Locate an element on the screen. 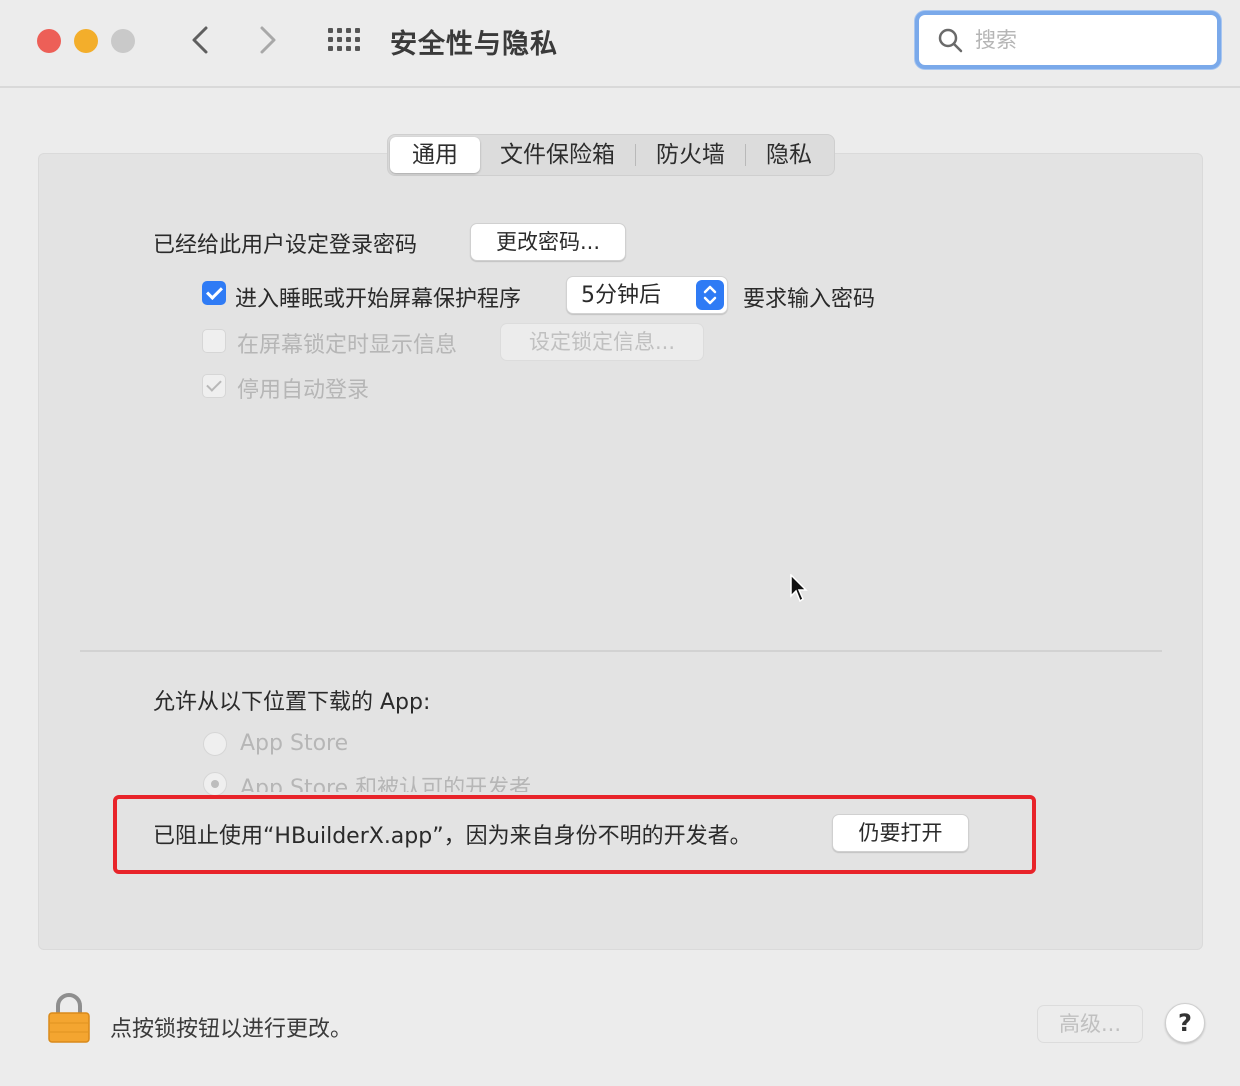  disable-auto-login-checkbox is located at coordinates (214, 386).